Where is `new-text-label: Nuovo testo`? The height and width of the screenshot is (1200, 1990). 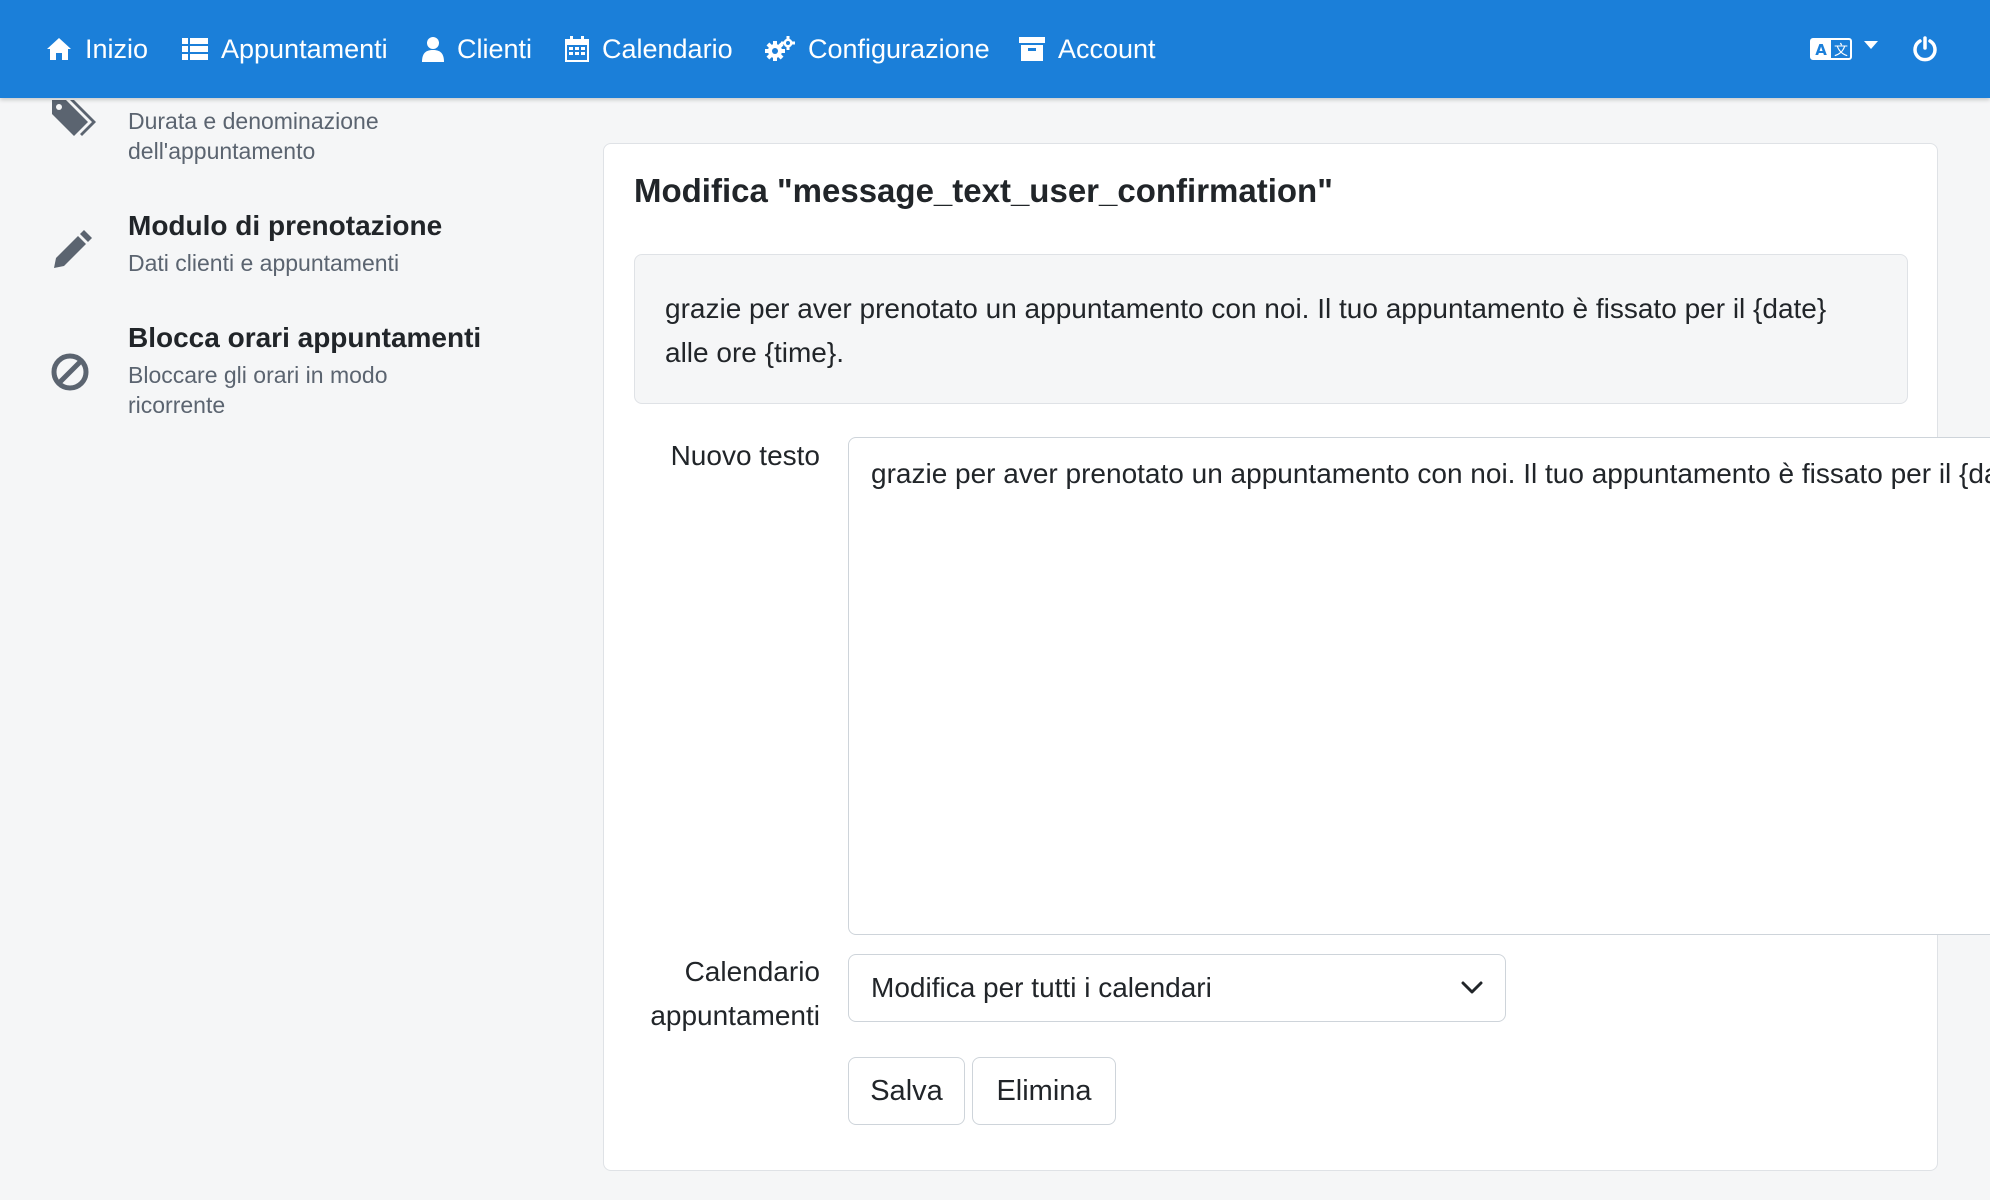 new-text-label: Nuovo testo is located at coordinates (745, 455).